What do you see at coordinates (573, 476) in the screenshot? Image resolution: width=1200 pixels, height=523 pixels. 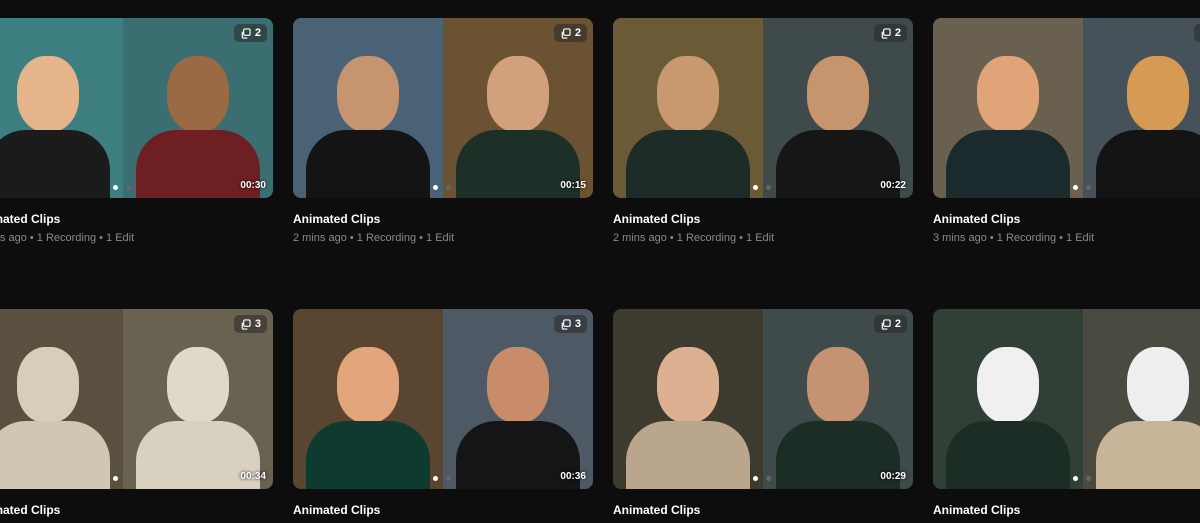 I see `clip-duration: 00:36` at bounding box center [573, 476].